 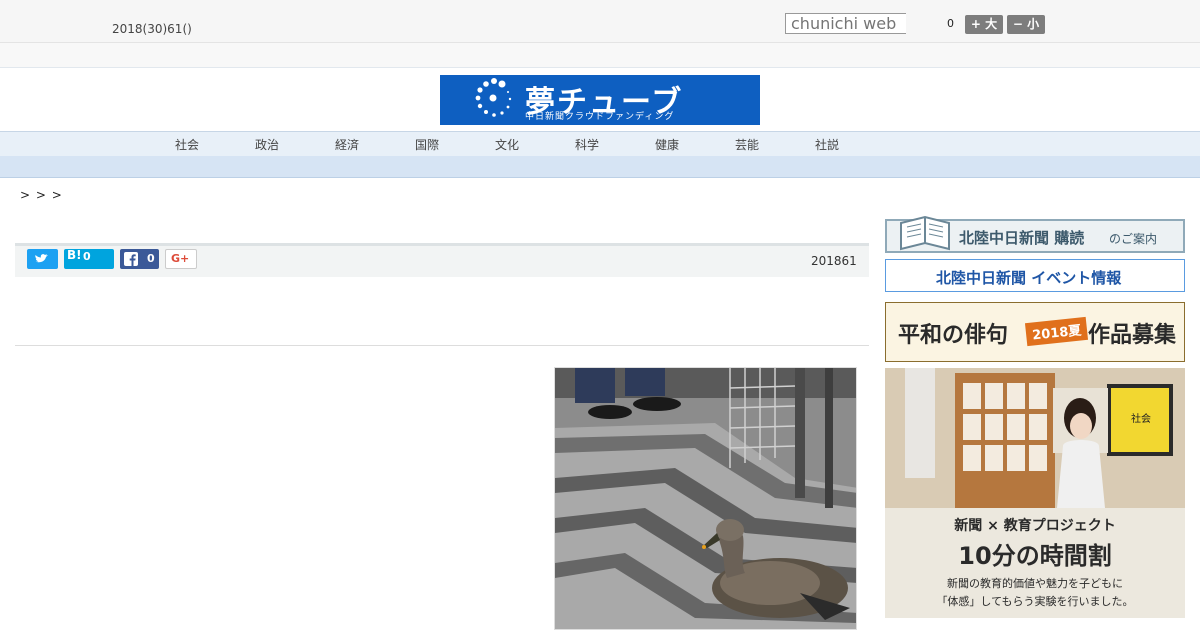 I want to click on event-info-text: 北陸中日新聞 イベント情報, so click(x=1029, y=278).